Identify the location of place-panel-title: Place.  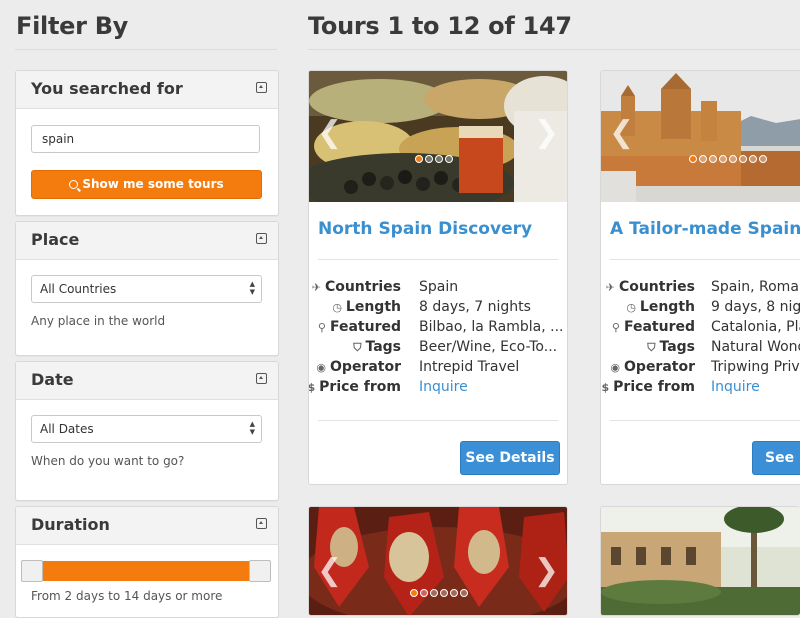
(55, 239).